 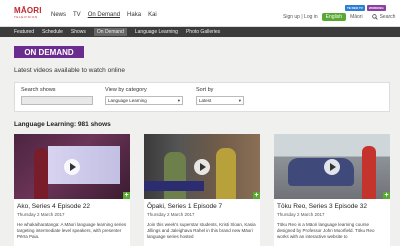 What do you see at coordinates (376, 8) in the screenshot?
I see `badge-working: WORKING` at bounding box center [376, 8].